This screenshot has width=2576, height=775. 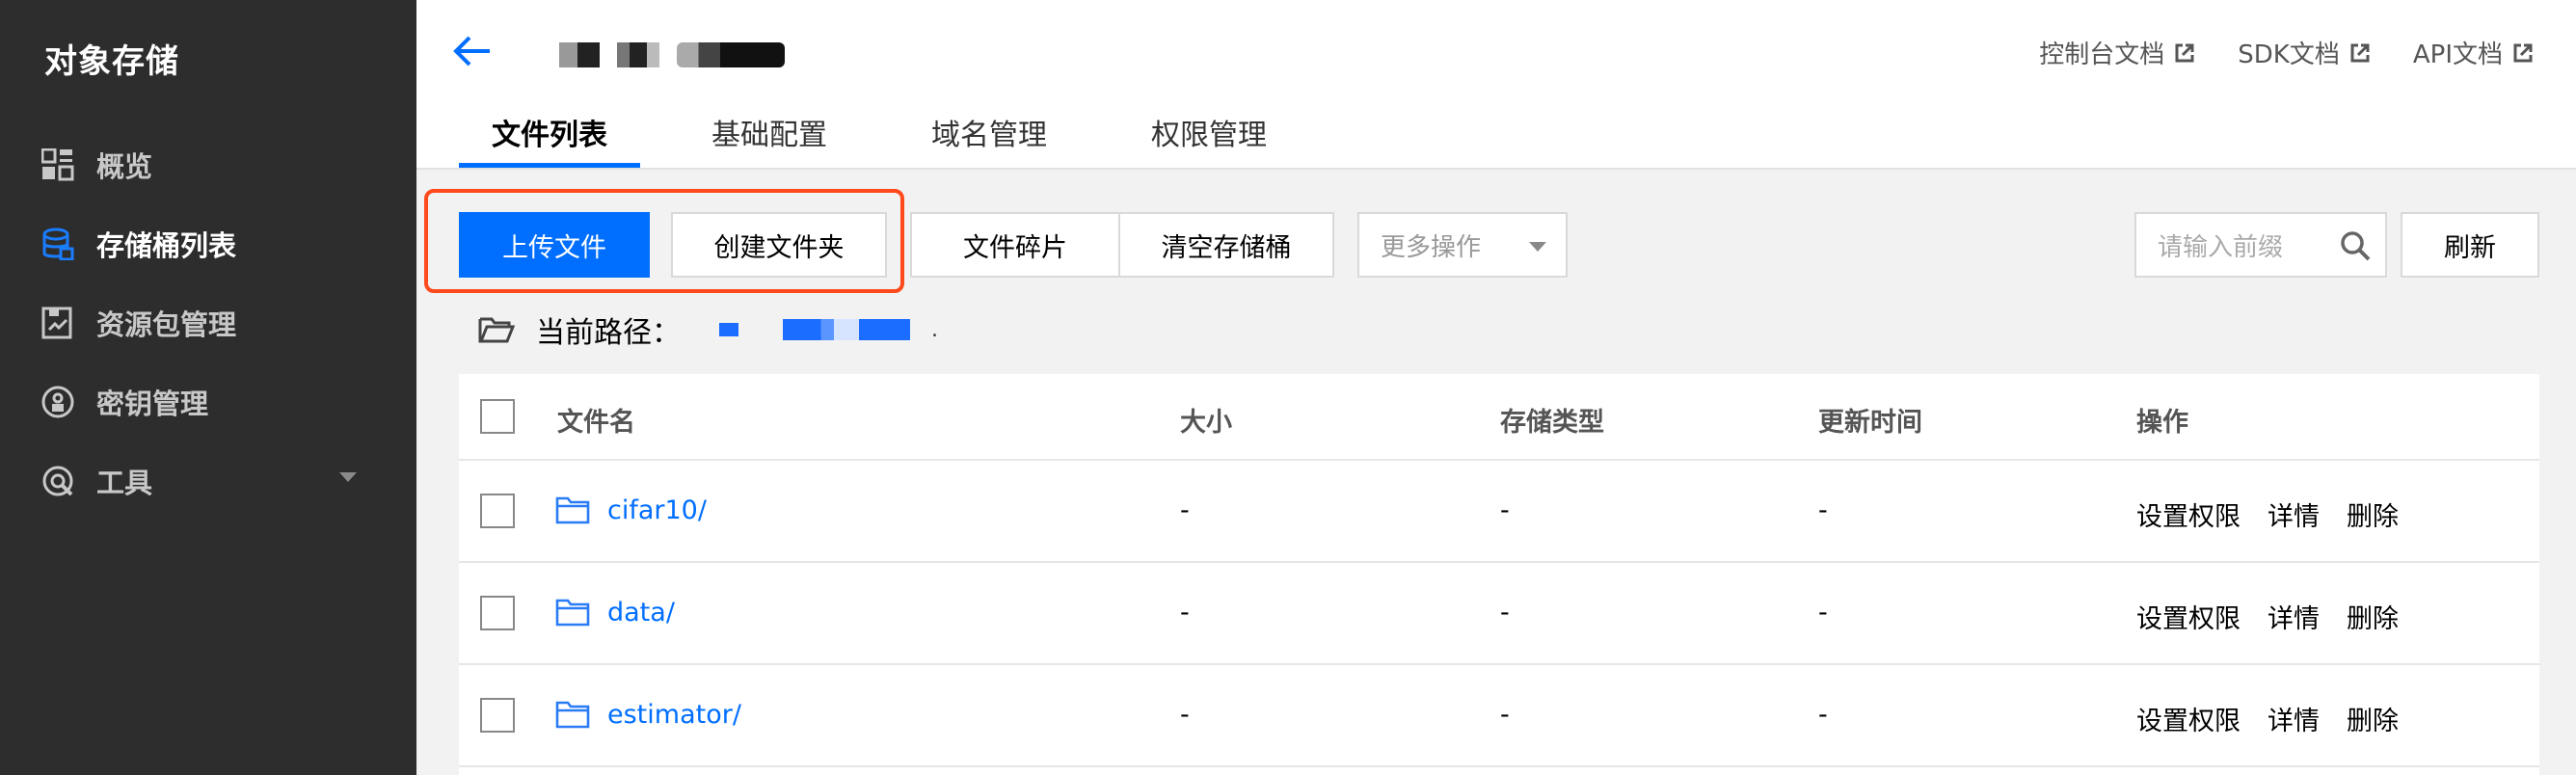 I want to click on doc-links: 控制台文档 SDK文档 API文档, so click(x=2286, y=52).